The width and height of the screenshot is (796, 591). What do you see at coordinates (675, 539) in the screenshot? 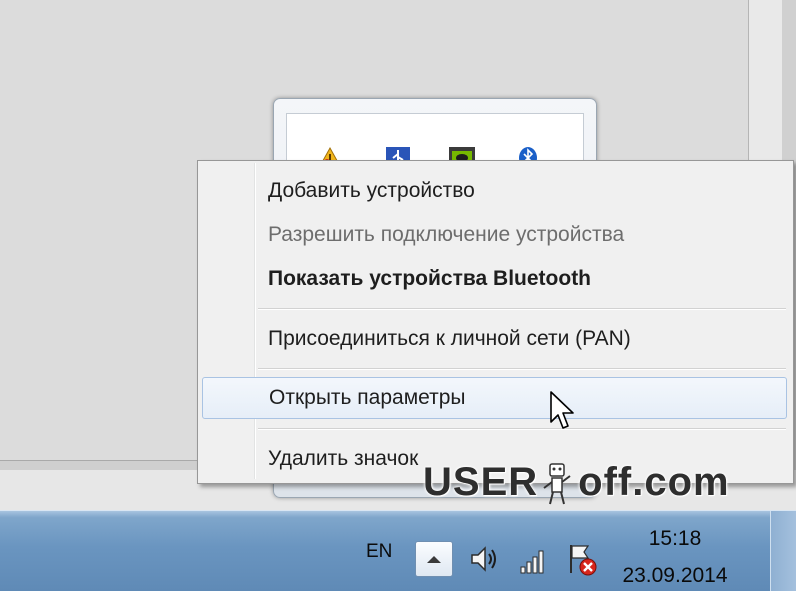
I see `clock-time: 15:18` at bounding box center [675, 539].